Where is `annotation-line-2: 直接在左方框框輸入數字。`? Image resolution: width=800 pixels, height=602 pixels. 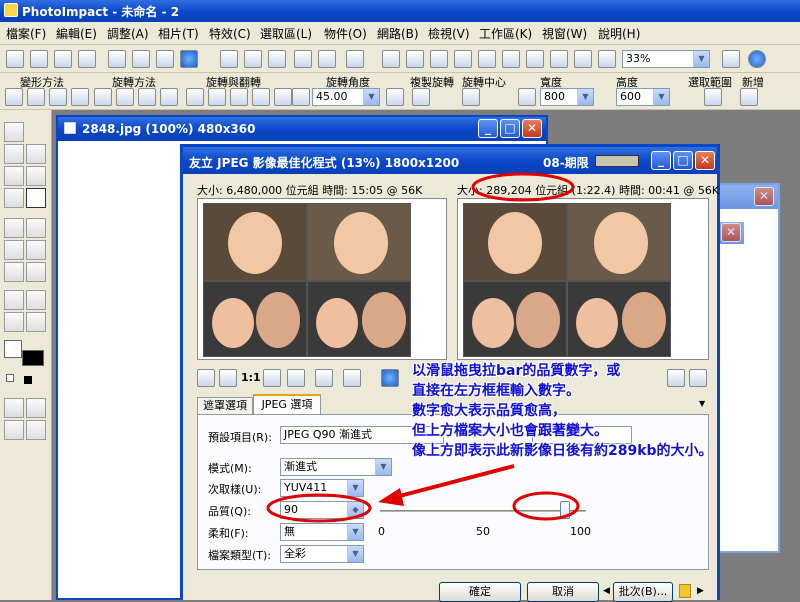
annotation-line-2: 直接在左方框框輸入數字。 is located at coordinates (496, 391).